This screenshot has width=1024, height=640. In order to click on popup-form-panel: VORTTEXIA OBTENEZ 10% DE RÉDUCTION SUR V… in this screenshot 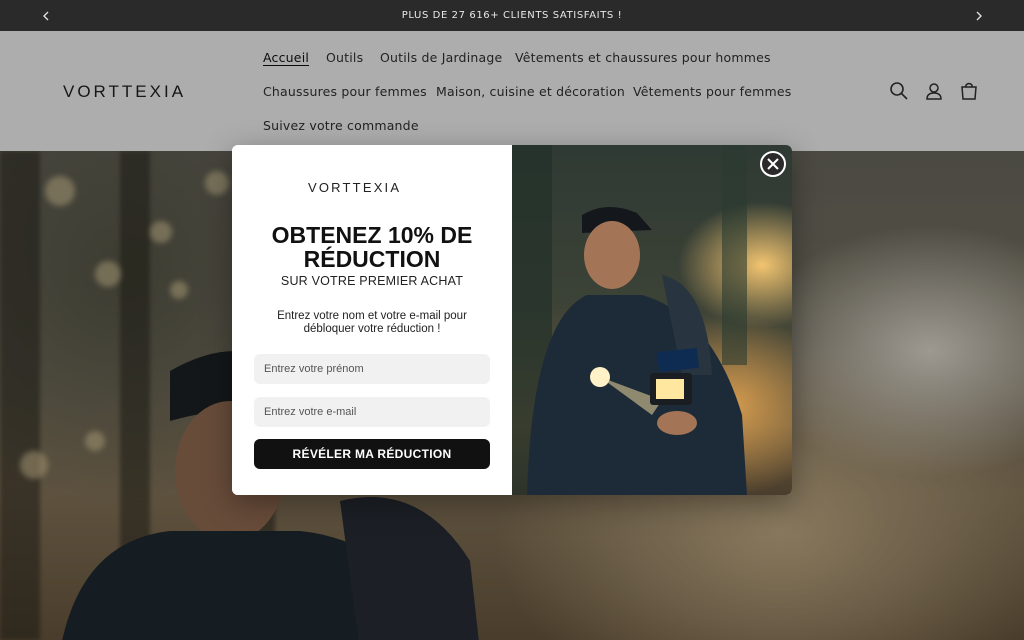, I will do `click(372, 320)`.